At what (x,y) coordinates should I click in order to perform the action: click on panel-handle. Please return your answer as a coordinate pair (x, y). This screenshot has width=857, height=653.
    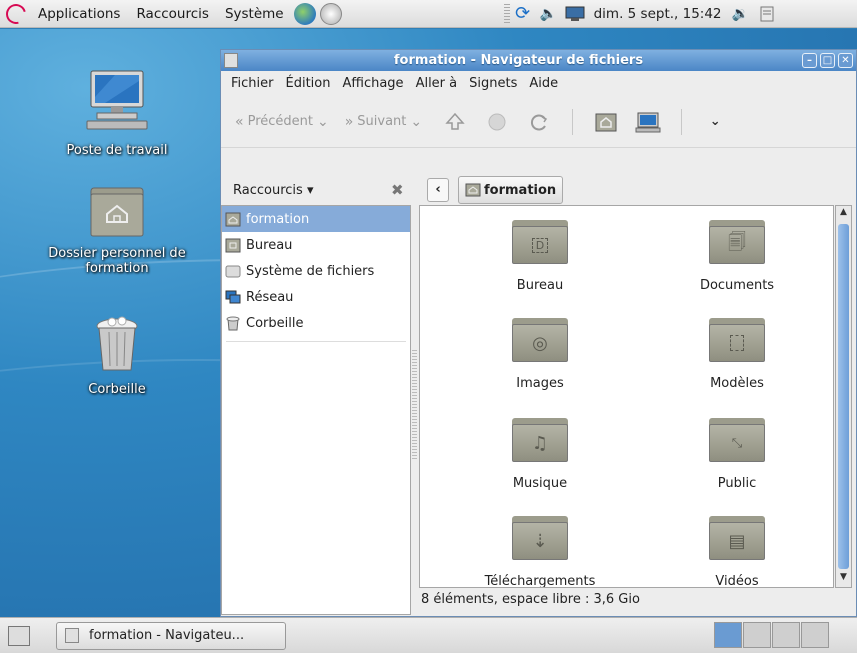
    Looking at the image, I should click on (506, 13).